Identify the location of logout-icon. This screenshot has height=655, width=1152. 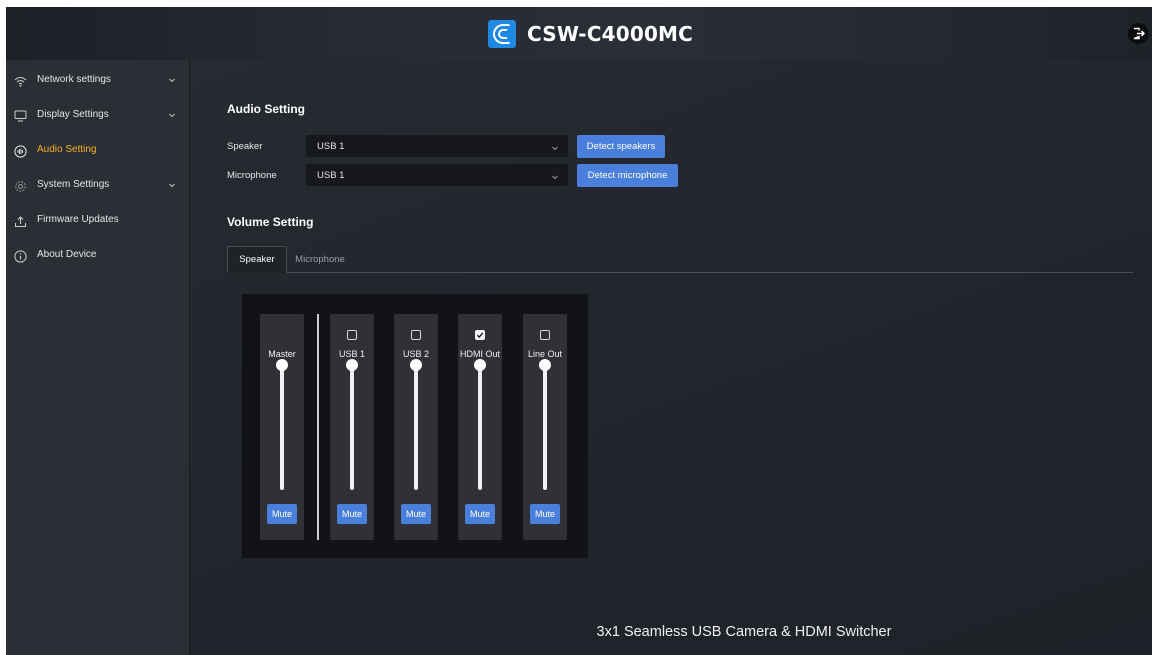
(1139, 33).